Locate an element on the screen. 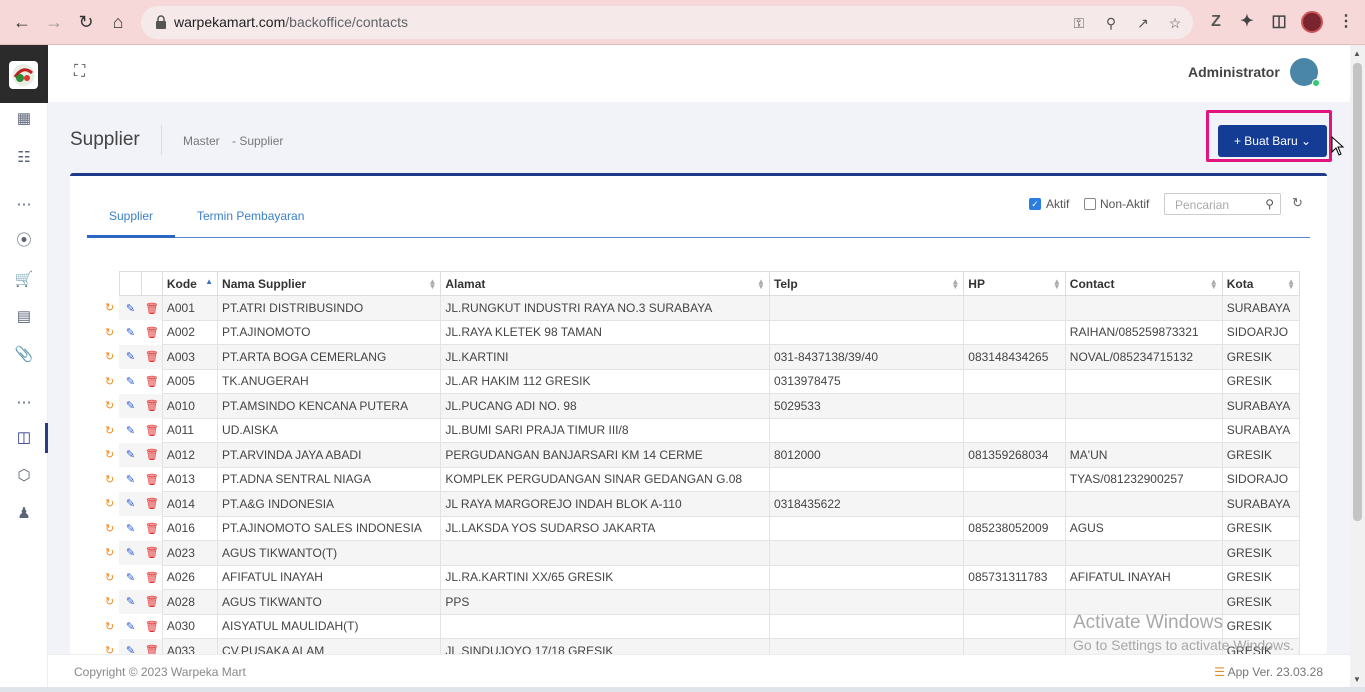 This screenshot has height=692, width=1365. column-header-alamat: Alamat ▲ ▼ is located at coordinates (605, 283).